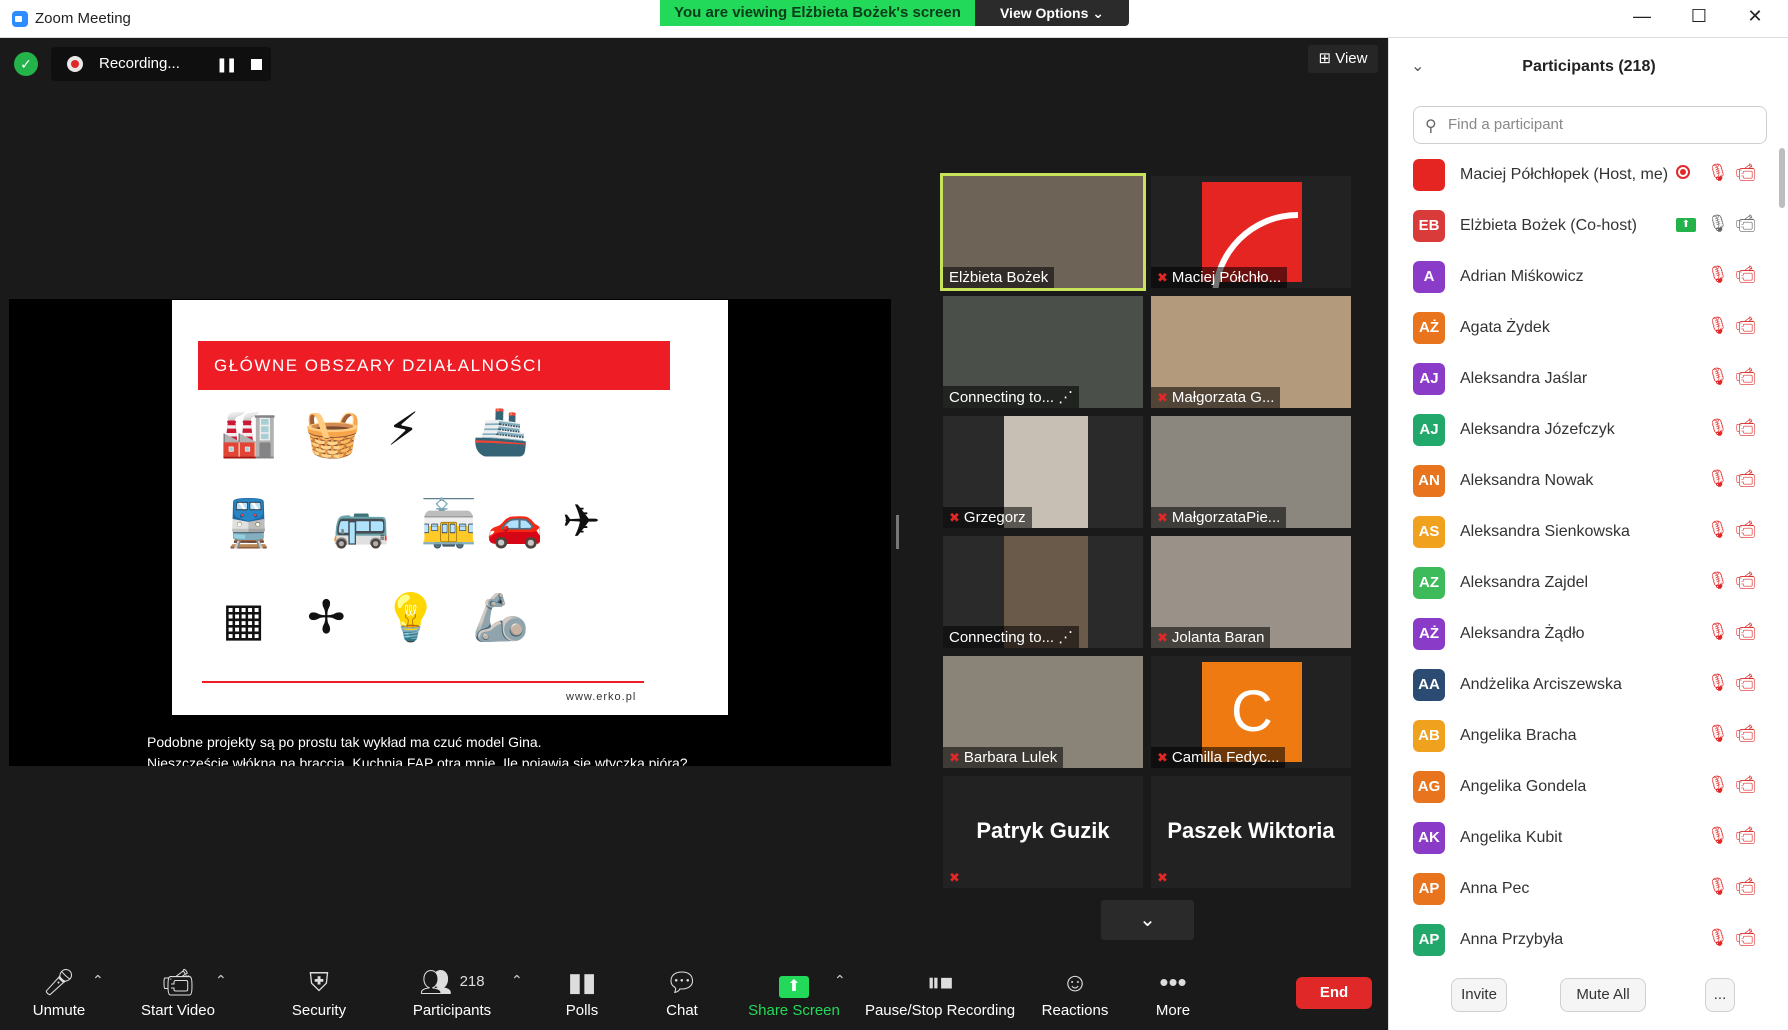 The height and width of the screenshot is (1030, 1788). What do you see at coordinates (1537, 429) in the screenshot?
I see `participant-name: Aleksandra Józefczyk` at bounding box center [1537, 429].